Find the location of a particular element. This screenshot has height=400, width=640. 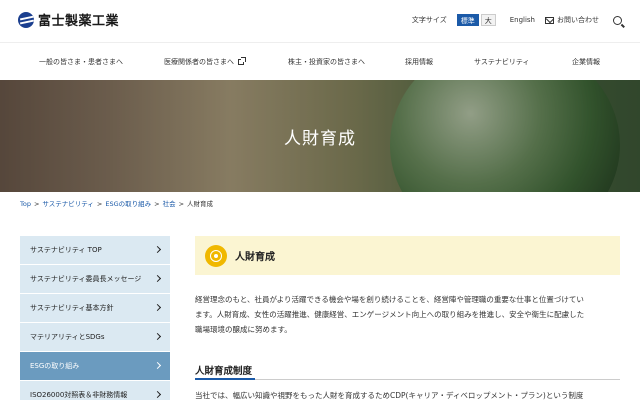

font-size-large-button: 大 is located at coordinates (488, 20).